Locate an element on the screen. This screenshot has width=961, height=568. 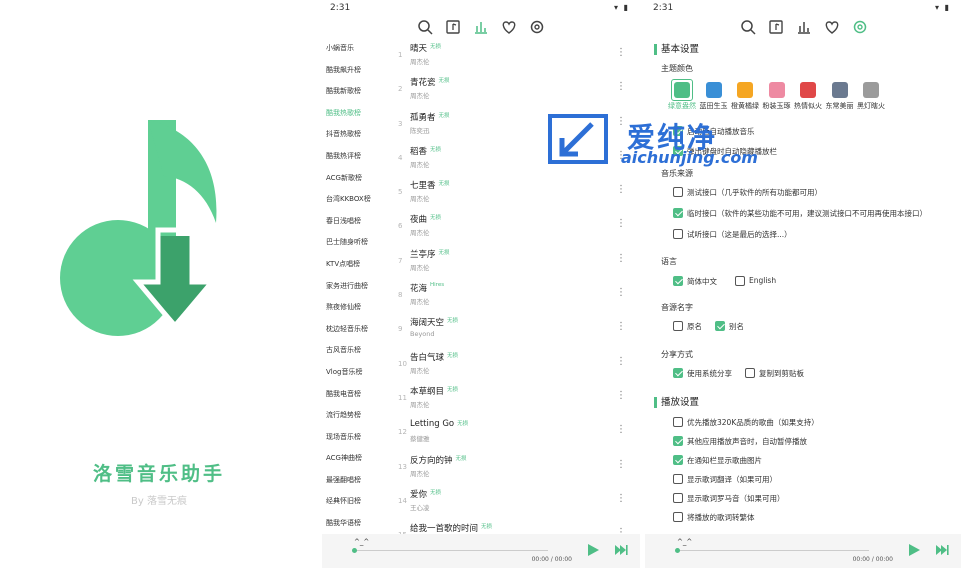
song-row: 15给我一首歌的时间无损周杰伦⋮ is located at coordinates (517, 526).